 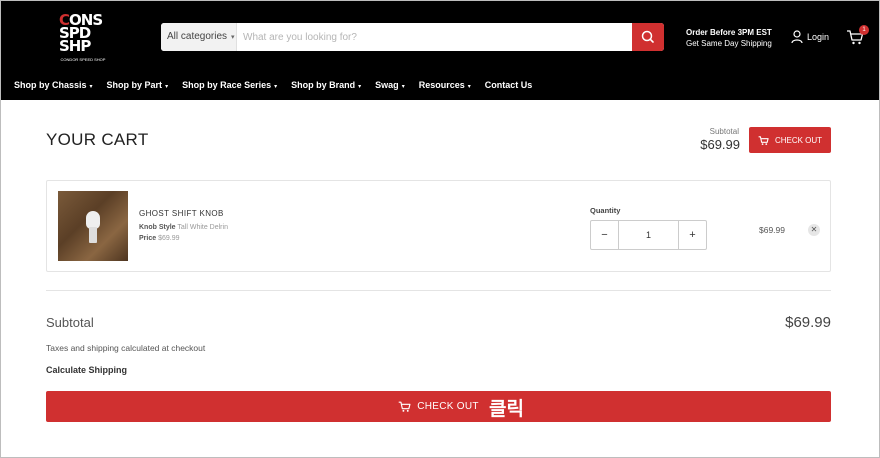 I want to click on login-label: Login, so click(x=818, y=37).